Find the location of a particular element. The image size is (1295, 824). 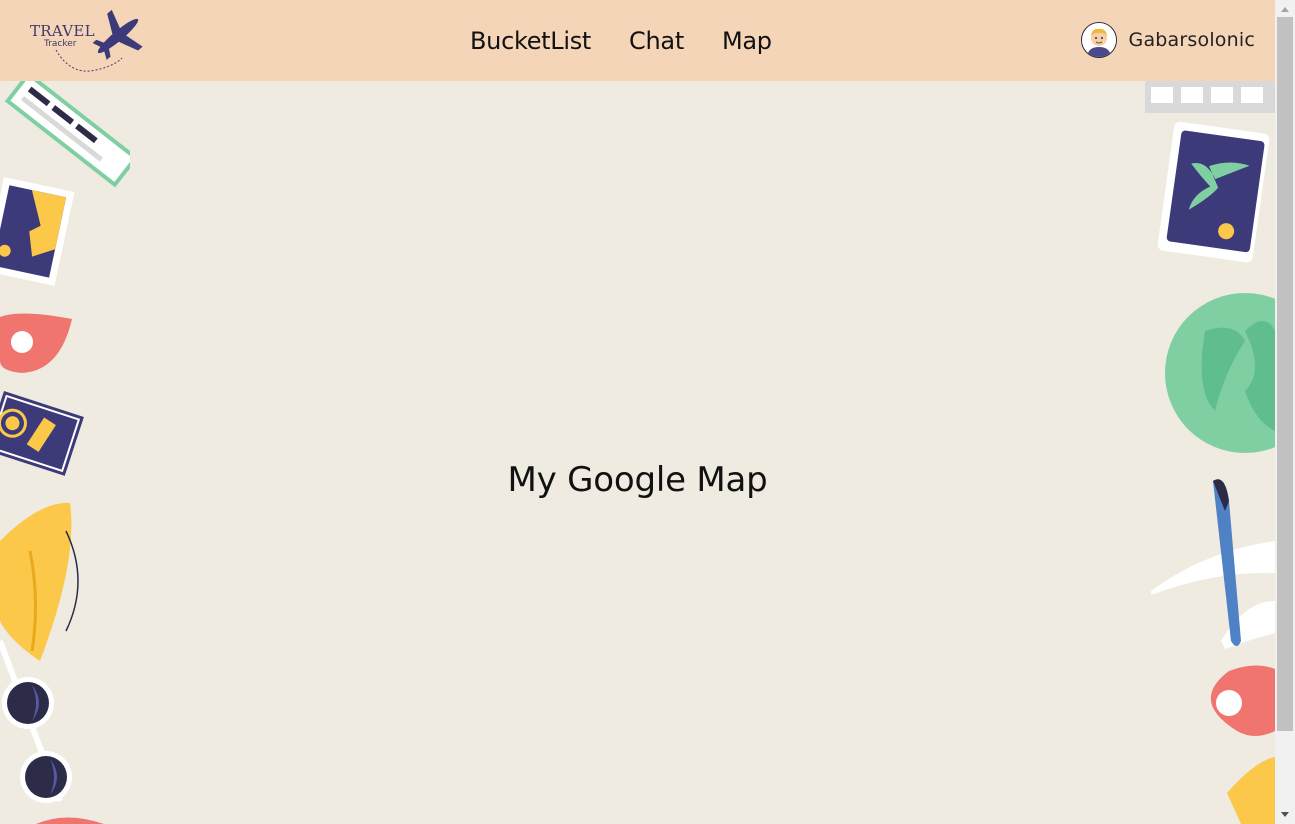

scroll-up-icon is located at coordinates (1285, 9).